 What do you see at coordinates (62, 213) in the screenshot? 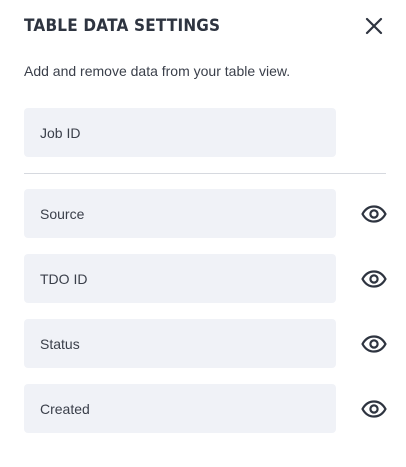
I see `column-label: Source` at bounding box center [62, 213].